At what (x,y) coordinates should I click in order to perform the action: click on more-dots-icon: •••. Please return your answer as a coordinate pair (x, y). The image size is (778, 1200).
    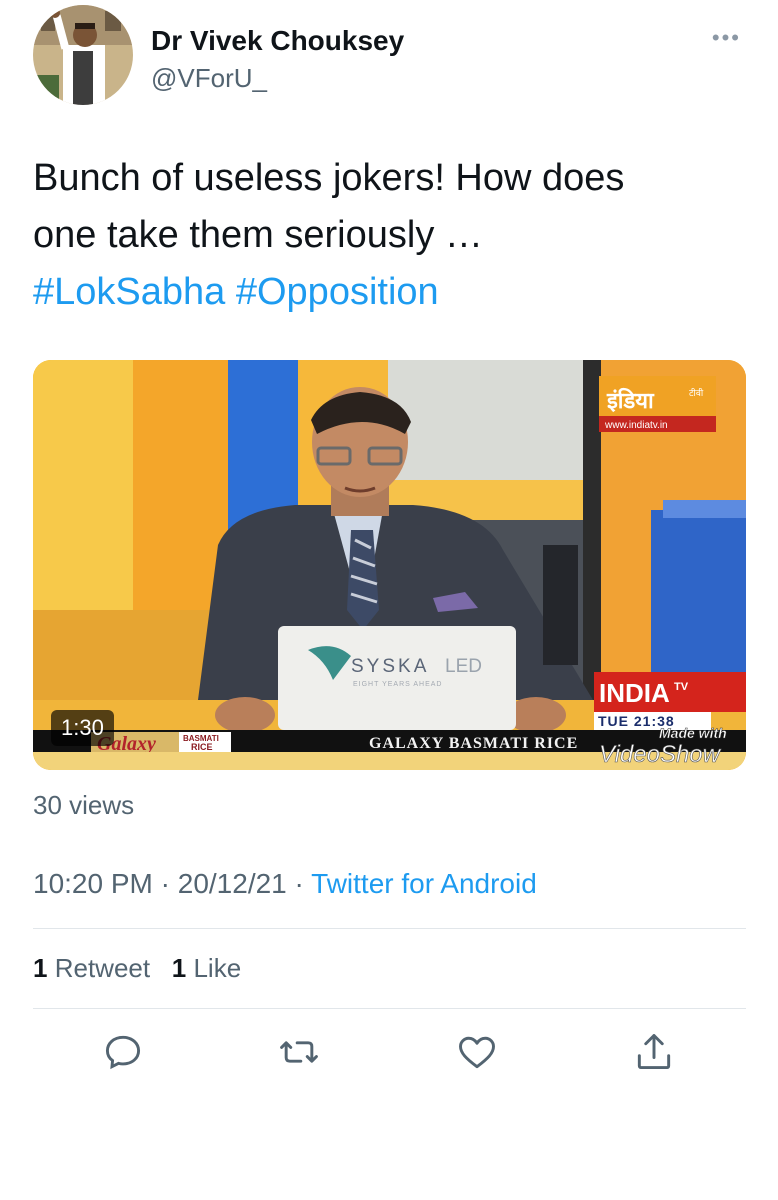
    Looking at the image, I should click on (726, 38).